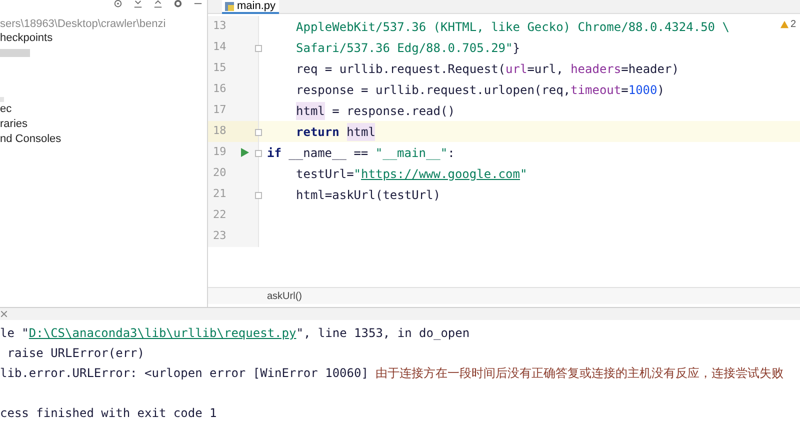 The image size is (800, 428). Describe the element at coordinates (220, 236) in the screenshot. I see `line-number: 23` at that location.